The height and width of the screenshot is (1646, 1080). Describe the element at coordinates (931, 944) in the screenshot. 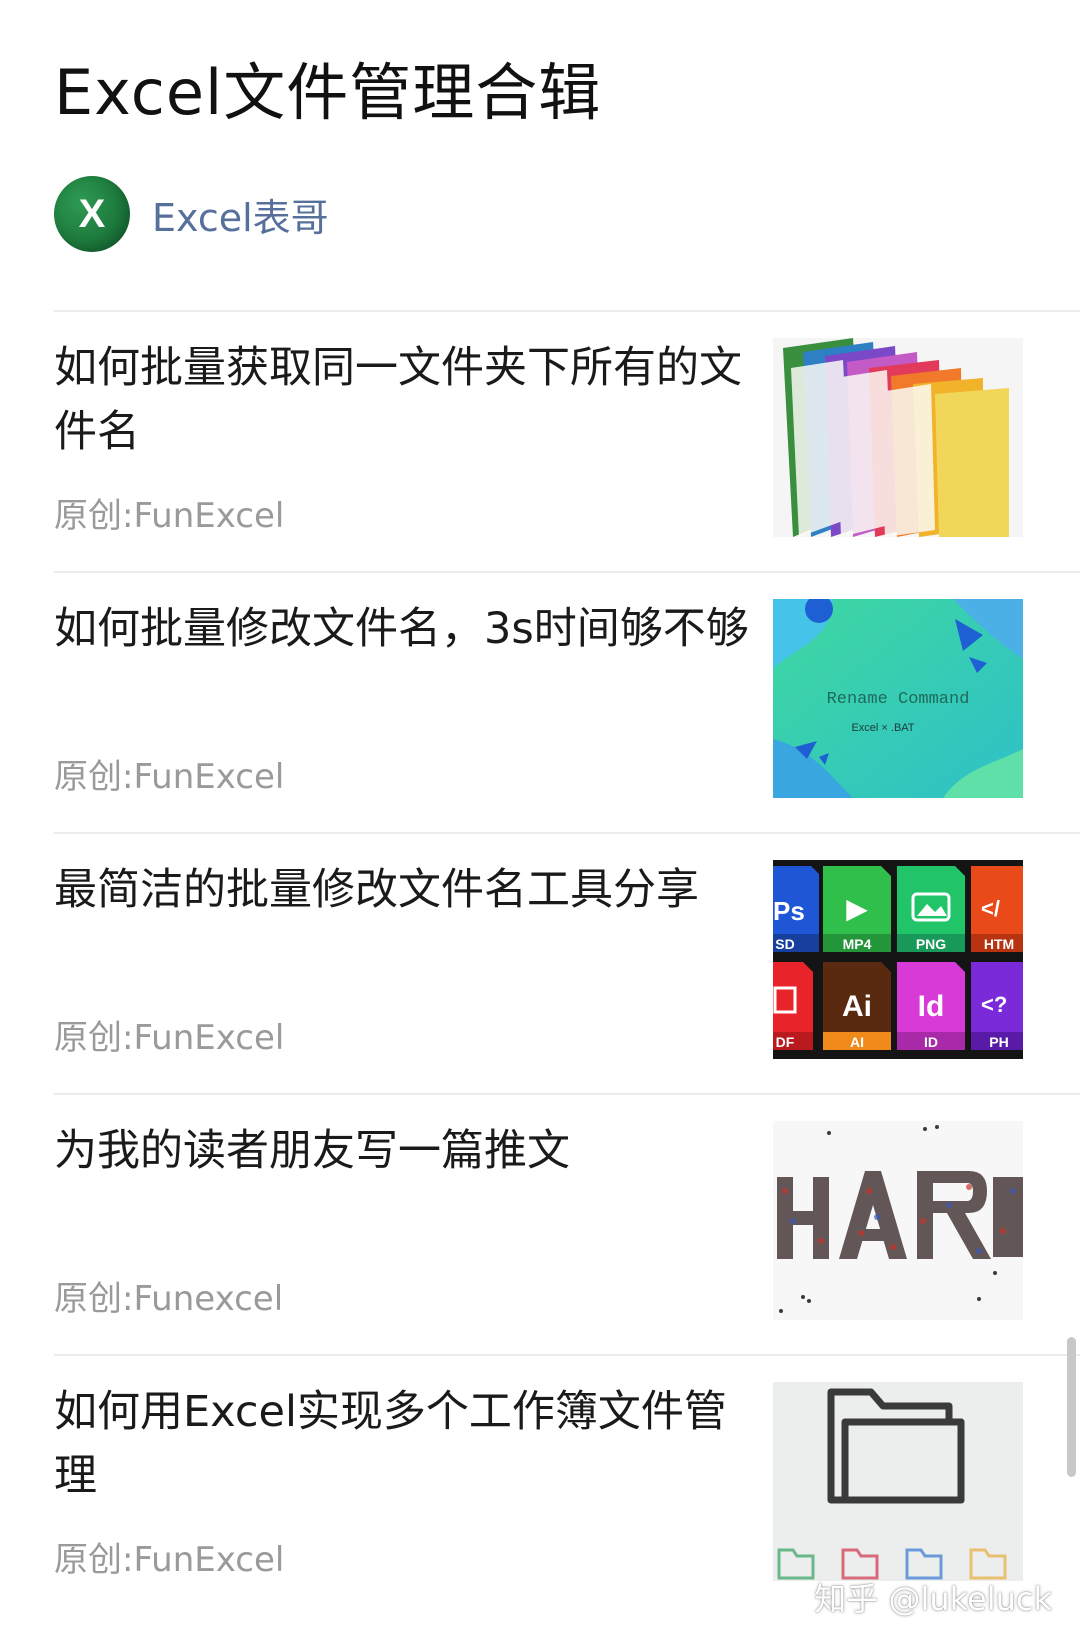

I see `png-label: PNG` at that location.